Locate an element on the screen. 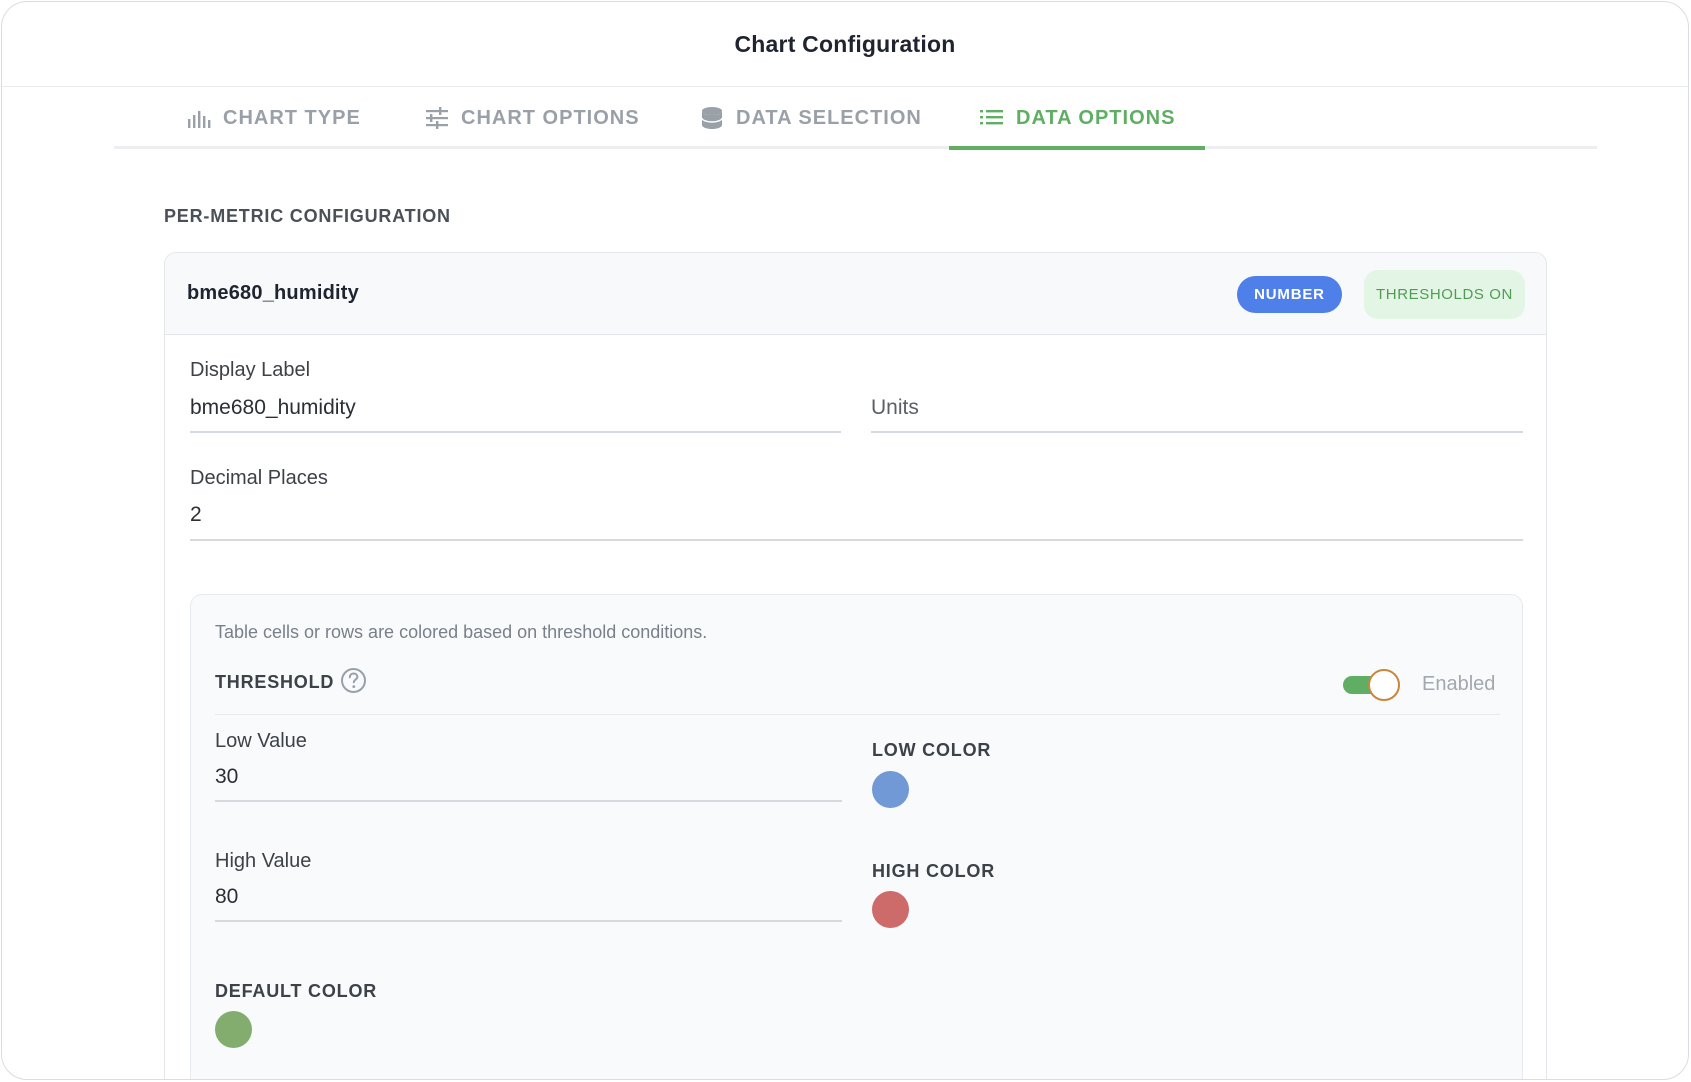 The width and height of the screenshot is (1691, 1082). tab-bar: CHART TYPE CHART OPTIONS DATA SELECTION is located at coordinates (855, 118).